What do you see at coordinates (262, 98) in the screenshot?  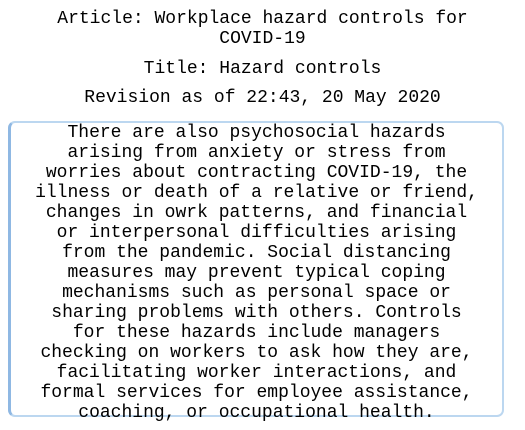 I see `revision-timestamp: Revision as of 22:43, 20 May 2020` at bounding box center [262, 98].